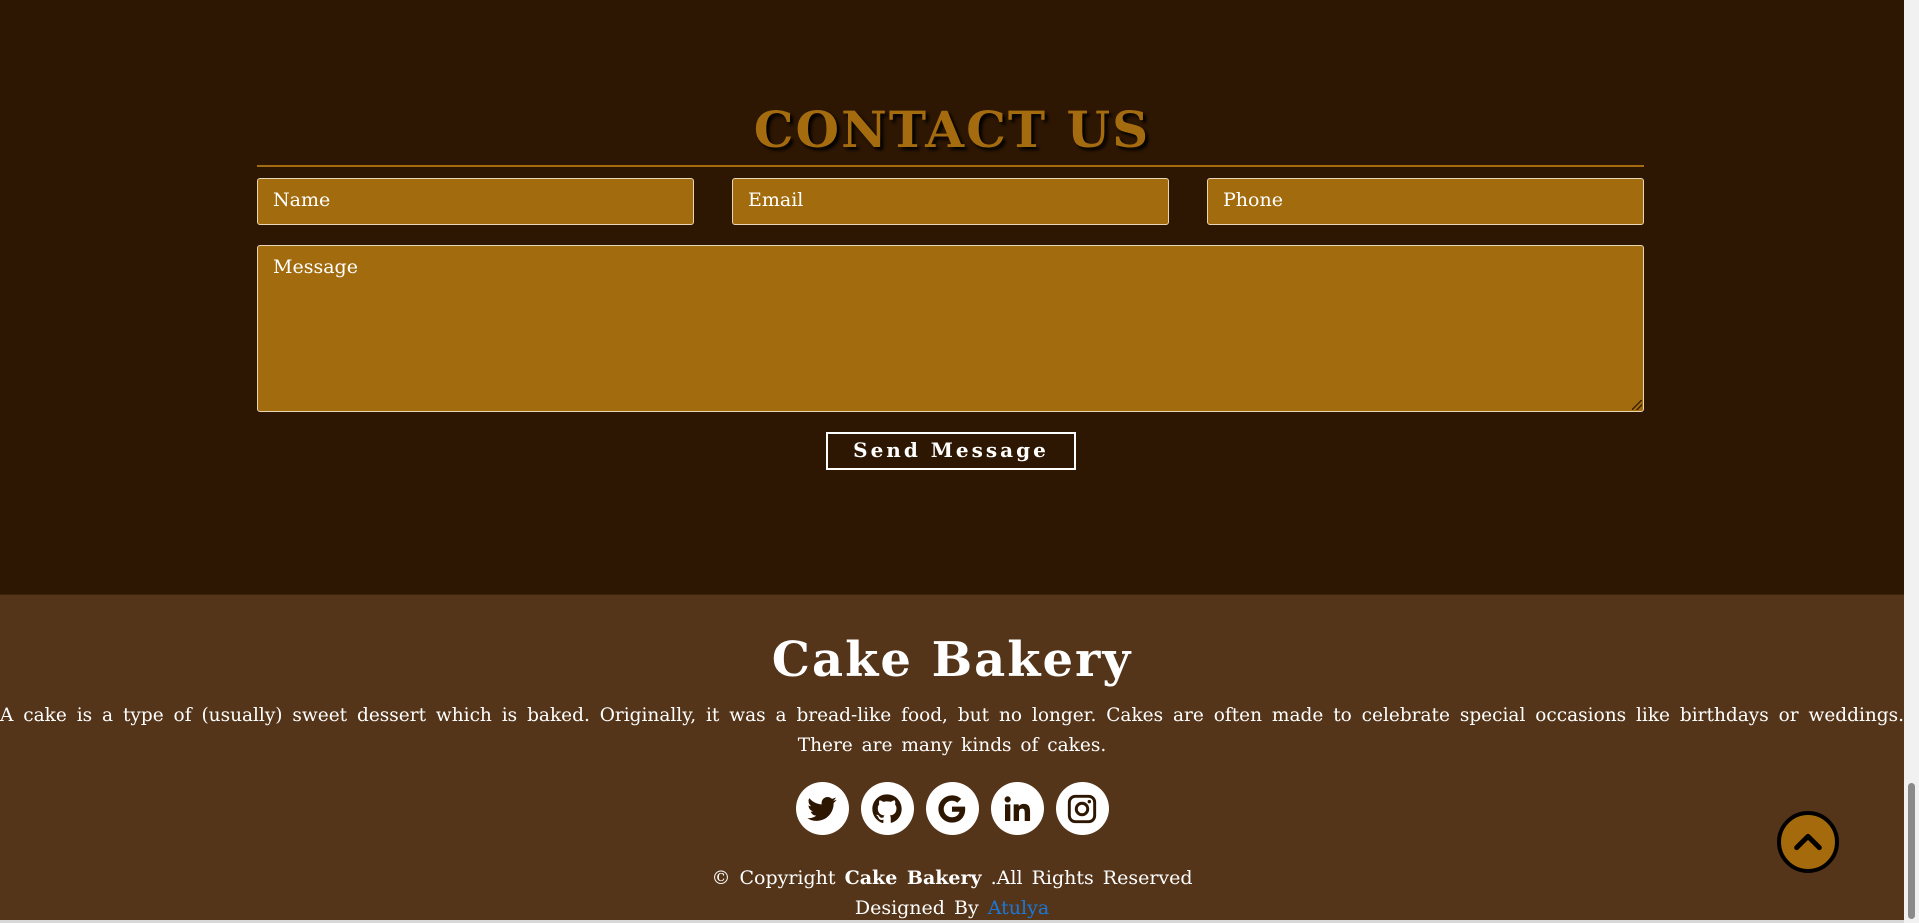 Image resolution: width=1919 pixels, height=923 pixels. I want to click on instagram-icon, so click(1082, 808).